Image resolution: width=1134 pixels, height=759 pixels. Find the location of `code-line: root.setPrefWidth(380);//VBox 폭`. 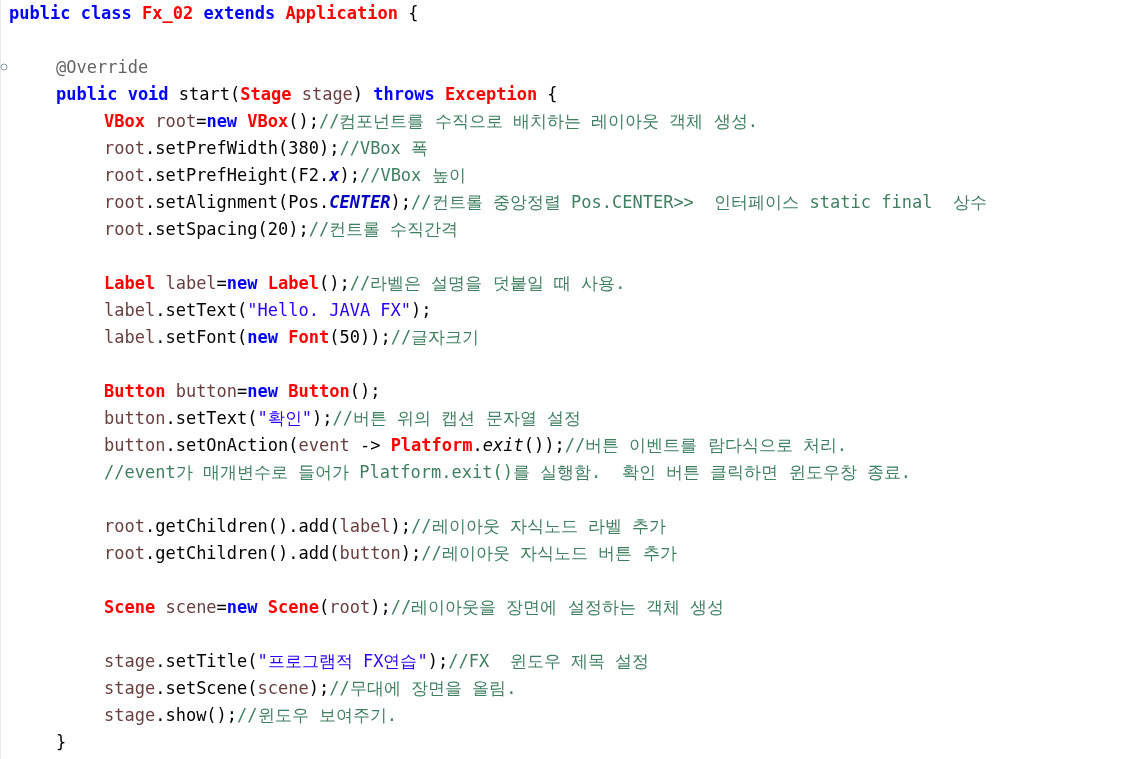

code-line: root.setPrefWidth(380);//VBox 폭 is located at coordinates (266, 148).